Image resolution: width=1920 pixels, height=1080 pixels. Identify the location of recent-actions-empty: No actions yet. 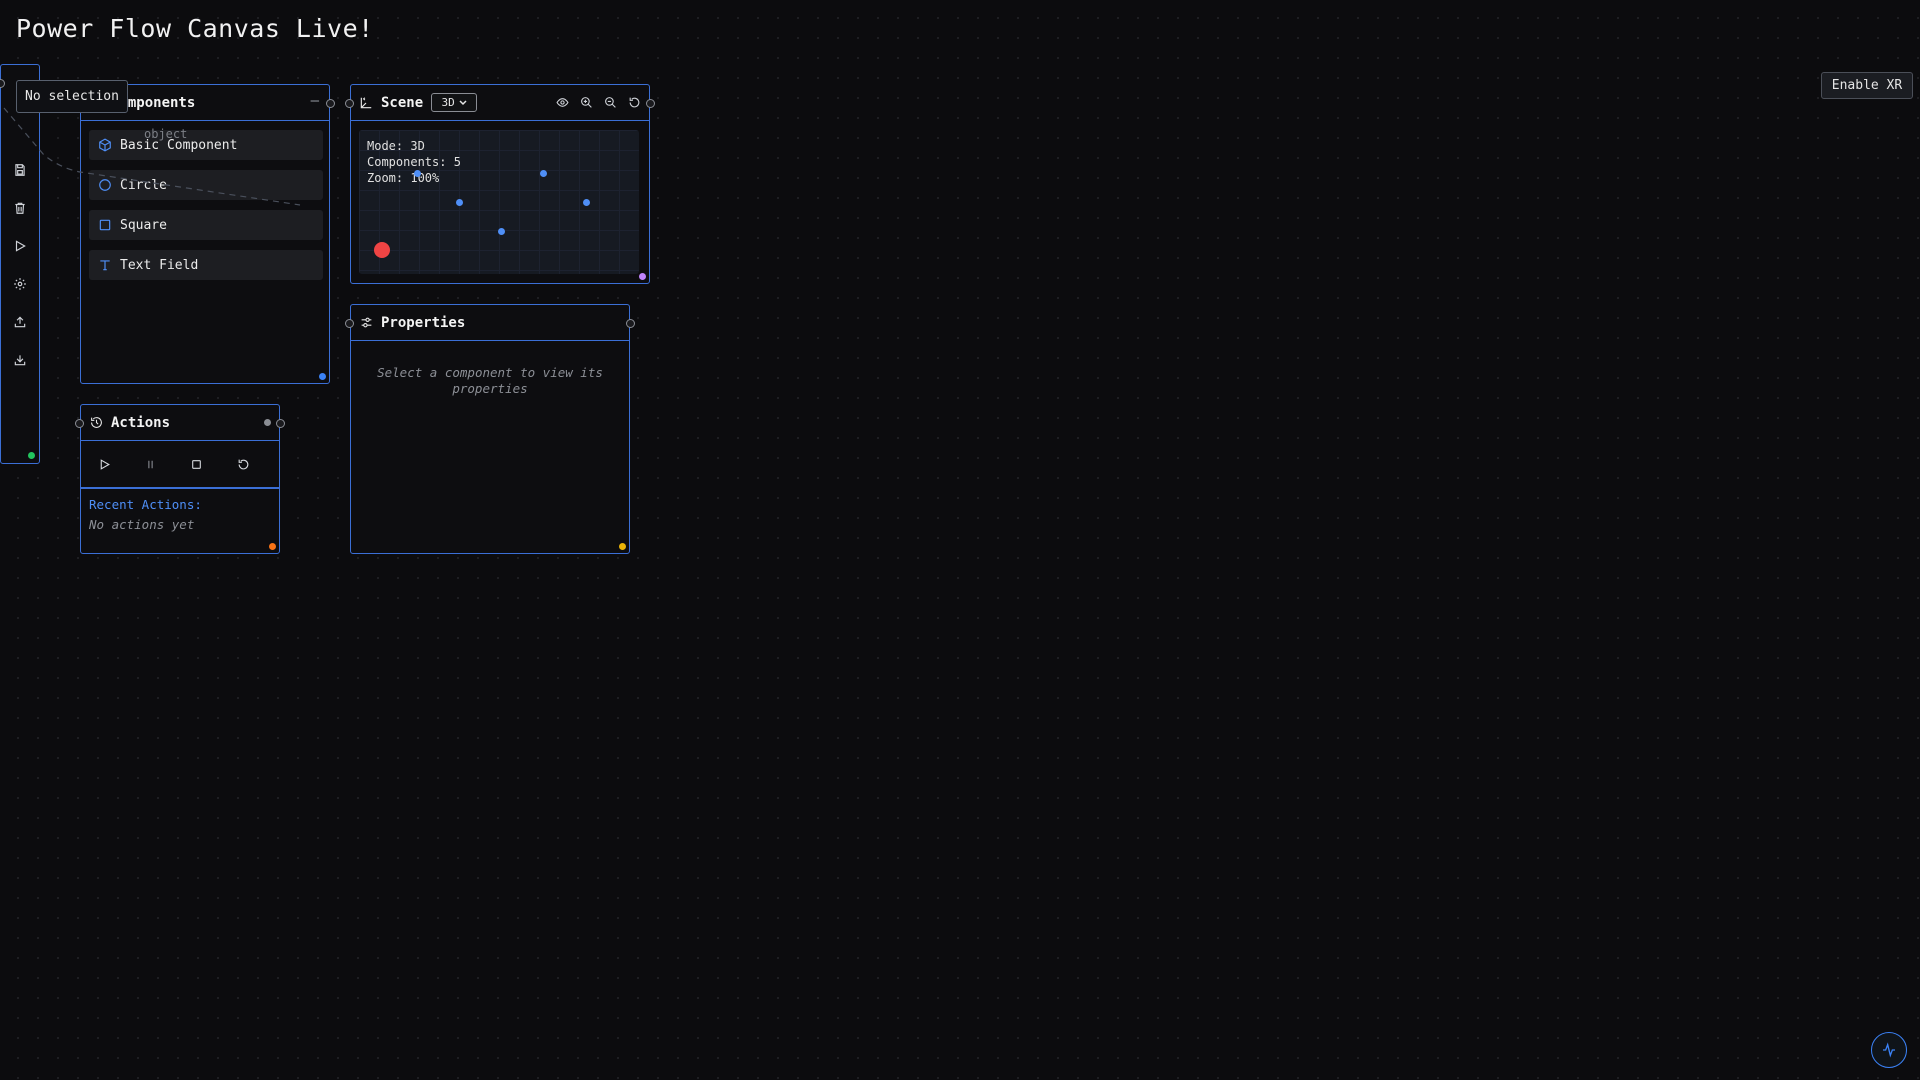
(142, 524).